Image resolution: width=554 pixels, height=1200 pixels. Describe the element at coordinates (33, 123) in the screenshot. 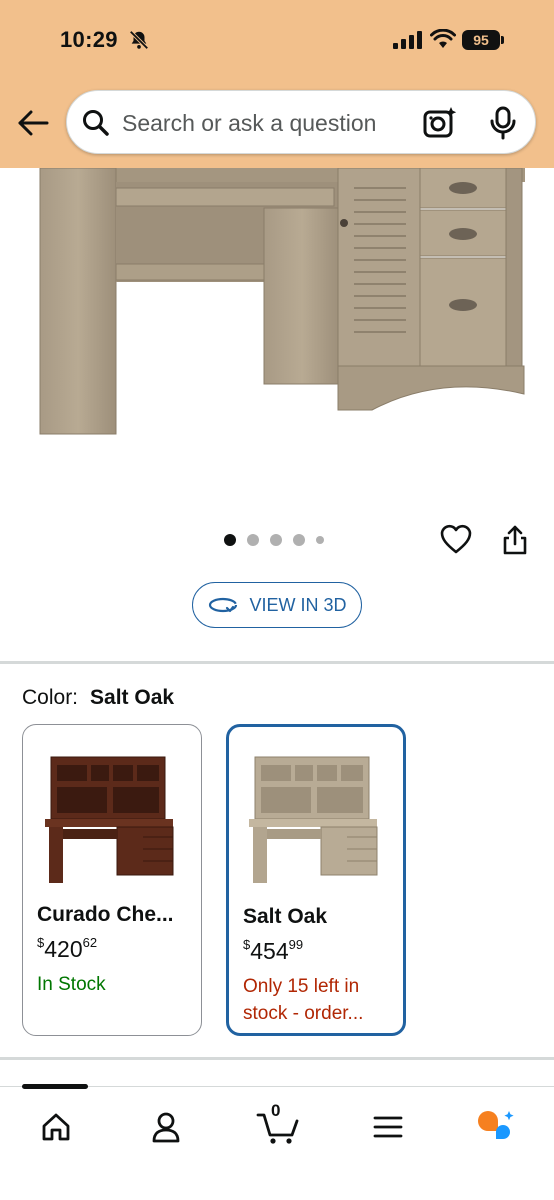

I see `back-arrow-icon` at that location.